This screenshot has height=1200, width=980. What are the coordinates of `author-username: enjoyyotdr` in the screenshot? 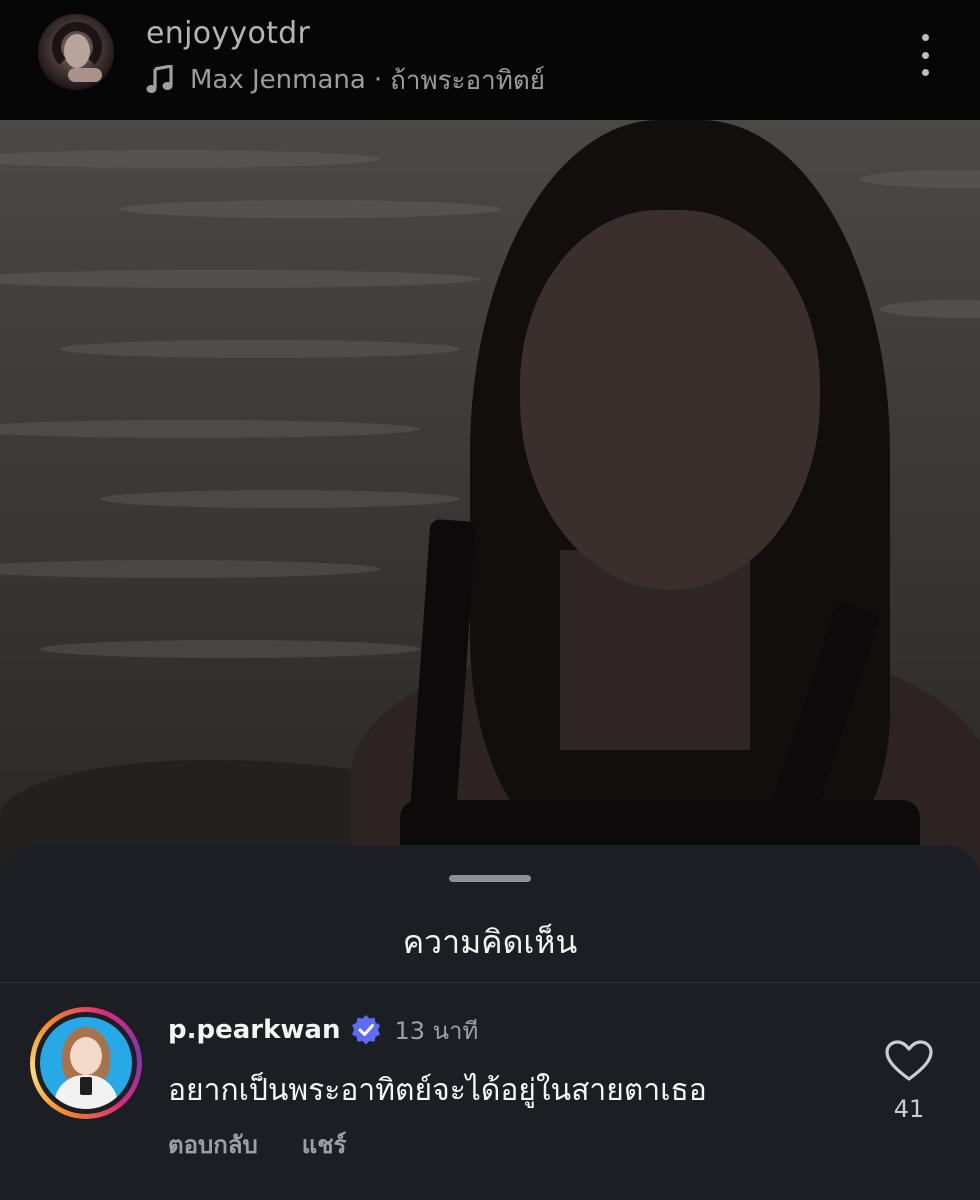 It's located at (228, 33).